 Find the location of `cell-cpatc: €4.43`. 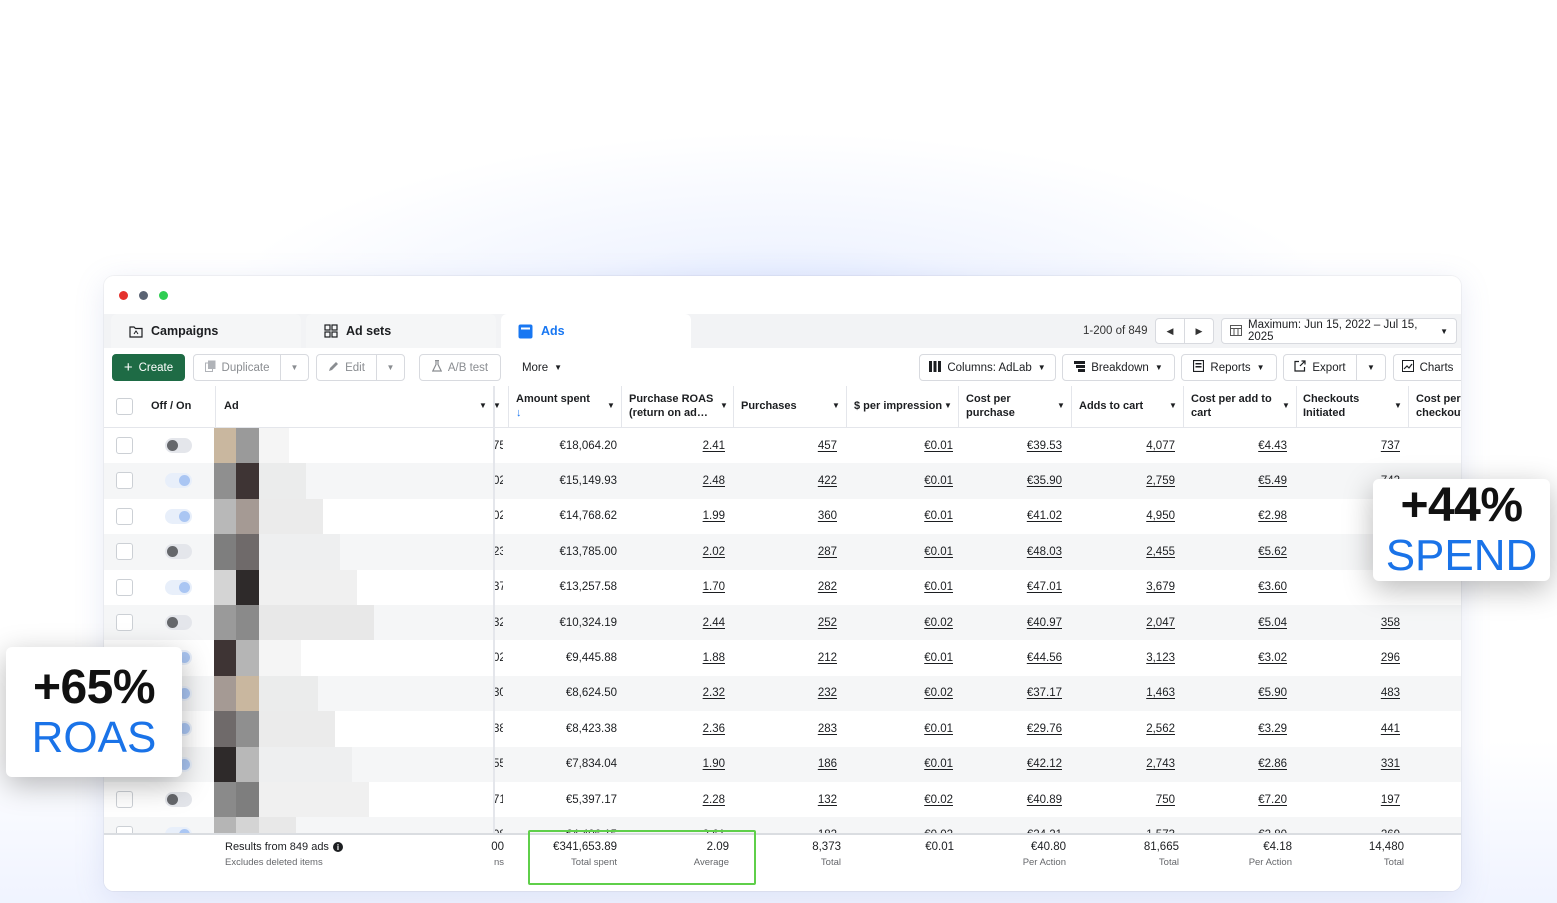

cell-cpatc: €4.43 is located at coordinates (1247, 445).